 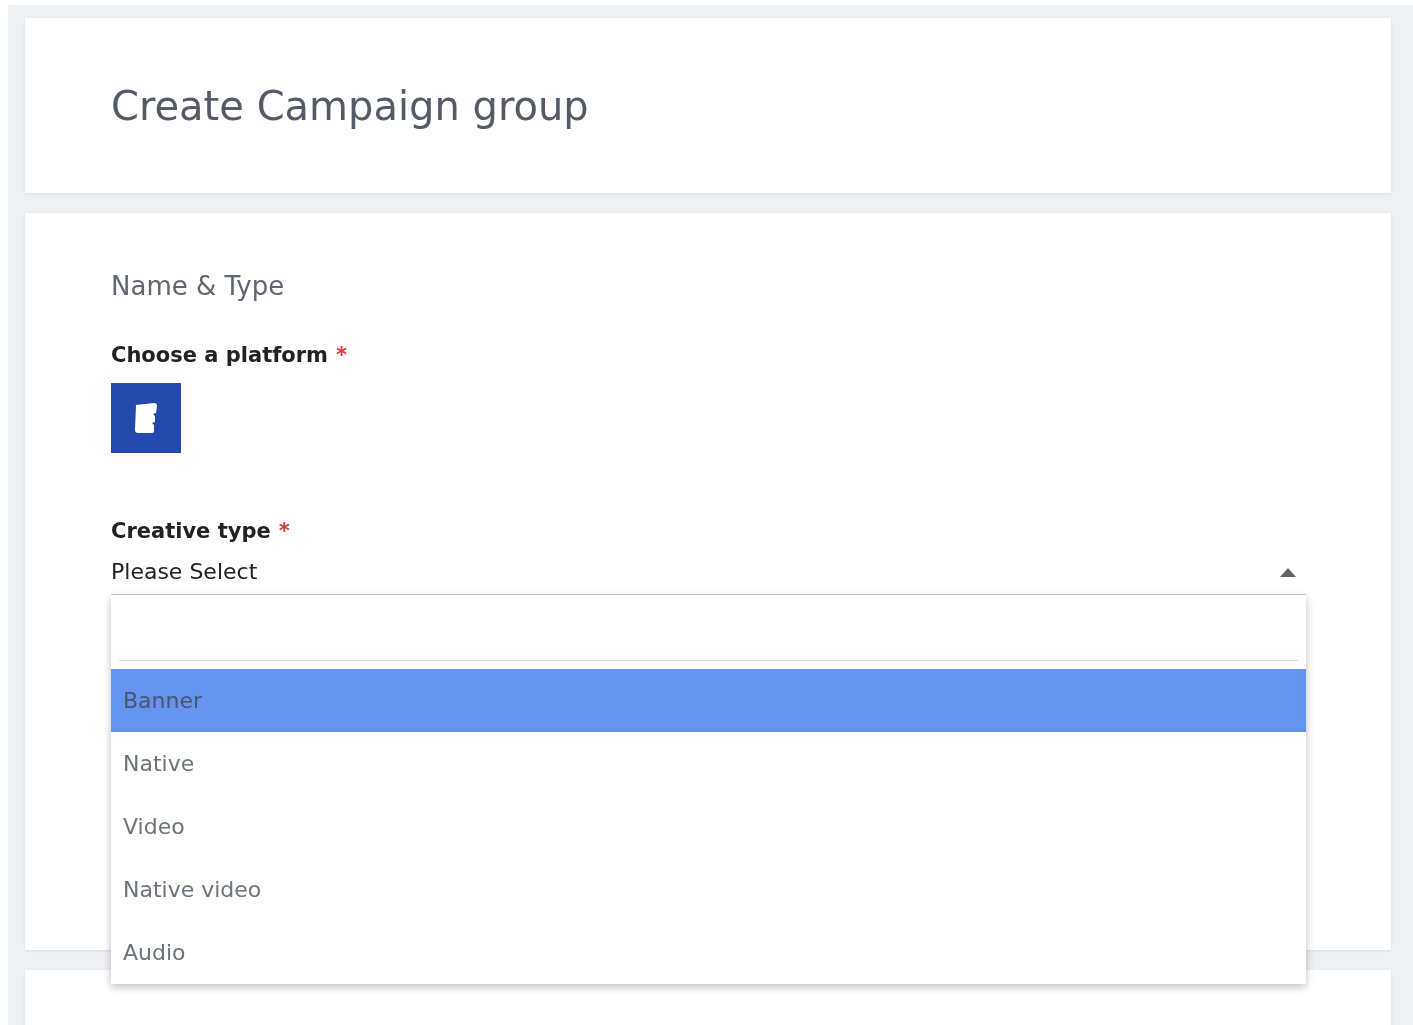 I want to click on field-label: Creative type, so click(x=191, y=531).